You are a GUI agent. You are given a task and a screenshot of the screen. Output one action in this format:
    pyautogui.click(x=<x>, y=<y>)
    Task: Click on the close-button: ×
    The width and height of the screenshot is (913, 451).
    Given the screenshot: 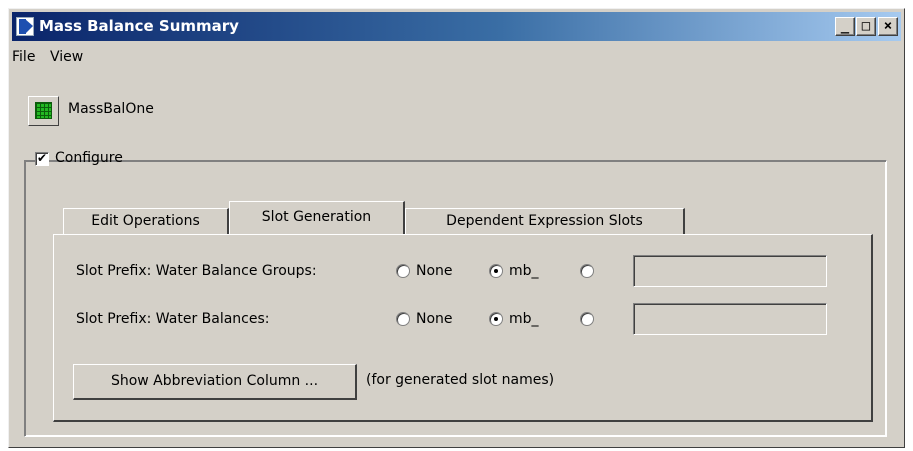 What is the action you would take?
    pyautogui.click(x=888, y=26)
    